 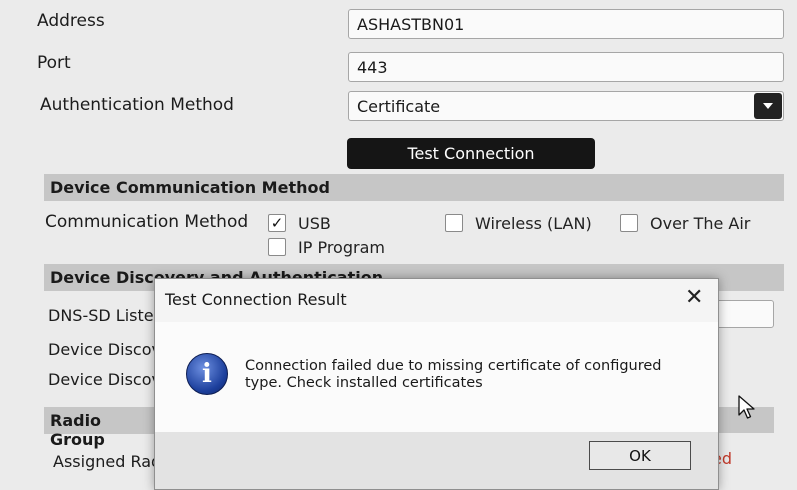 I want to click on over-the-air-checkbox, so click(x=629, y=223).